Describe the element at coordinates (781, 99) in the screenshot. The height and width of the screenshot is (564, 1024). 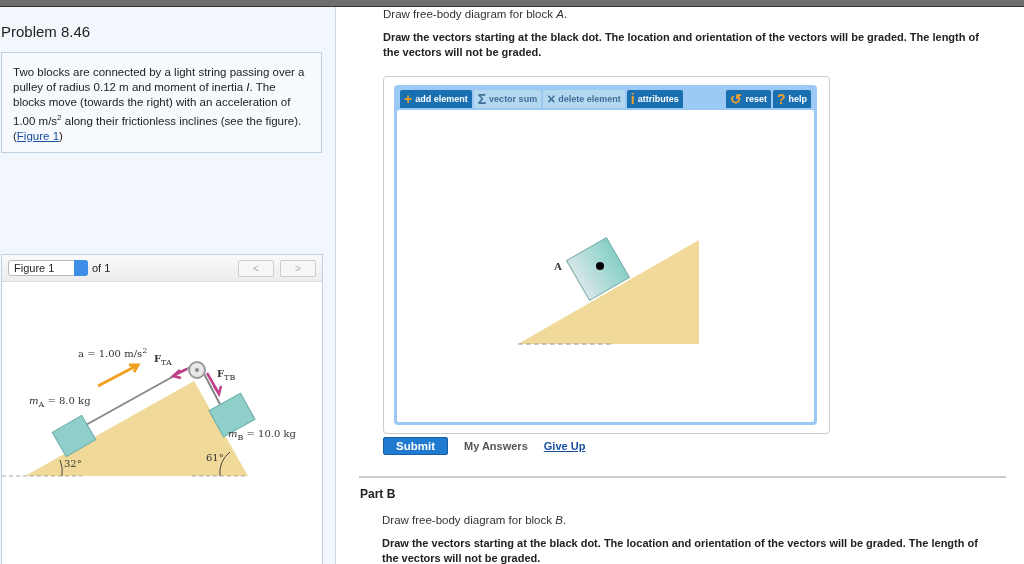
I see `help-icon: ?` at that location.